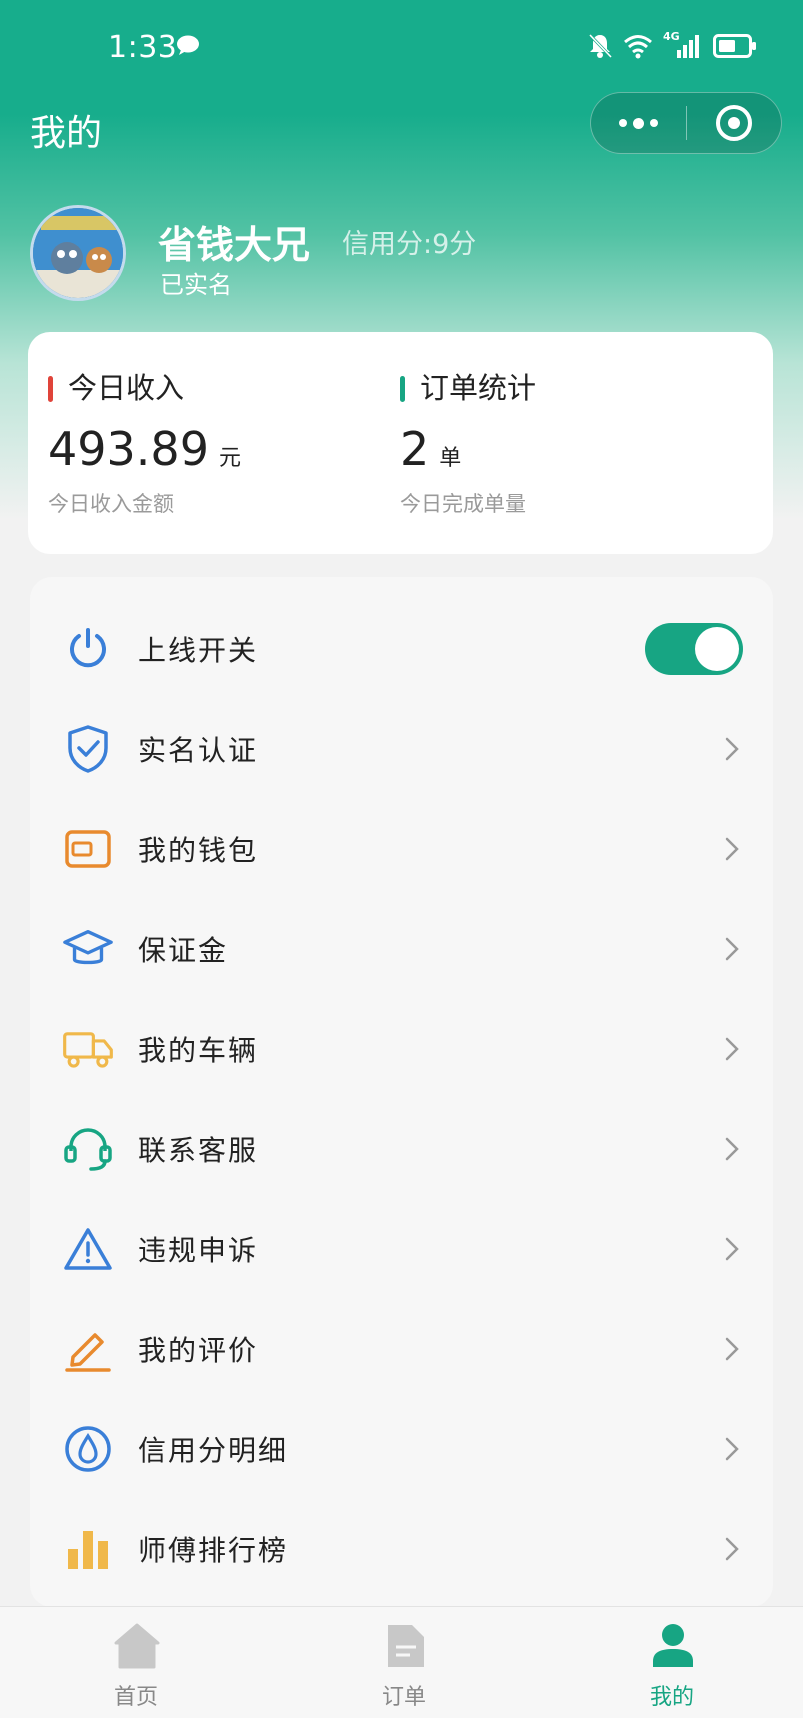 The height and width of the screenshot is (1718, 803). What do you see at coordinates (88, 1349) in the screenshot?
I see `edit-icon` at bounding box center [88, 1349].